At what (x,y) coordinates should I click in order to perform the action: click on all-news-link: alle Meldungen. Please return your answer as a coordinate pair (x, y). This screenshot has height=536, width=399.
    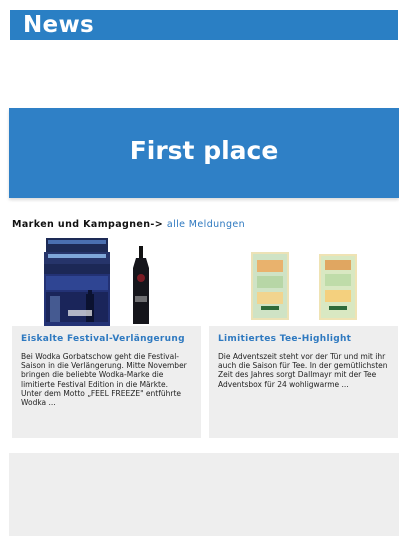
    Looking at the image, I should click on (206, 224).